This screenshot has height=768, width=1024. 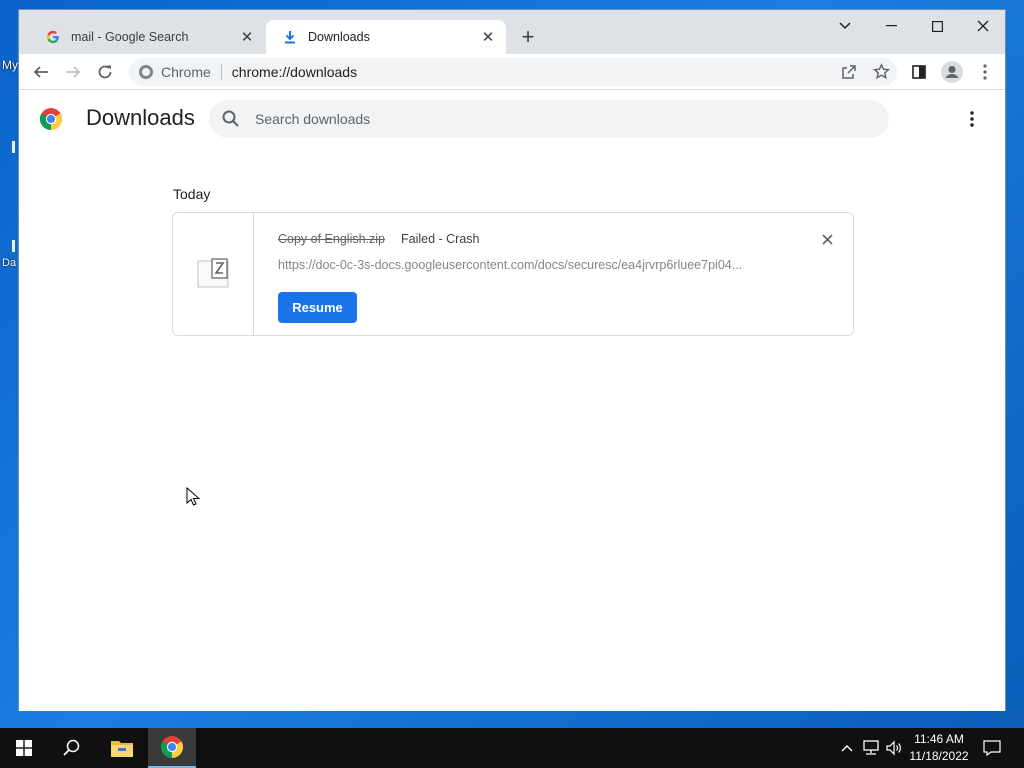 What do you see at coordinates (845, 26) in the screenshot?
I see `tab-search-chevron-icon` at bounding box center [845, 26].